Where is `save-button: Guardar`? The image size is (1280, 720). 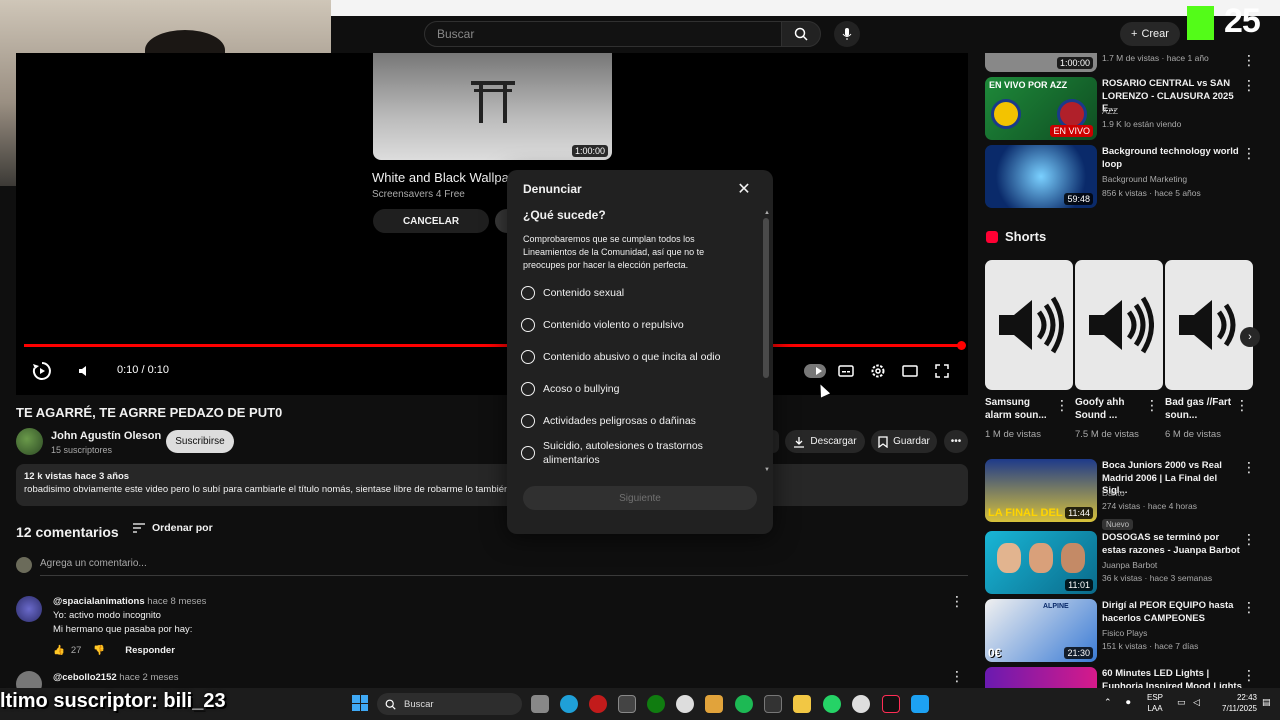 save-button: Guardar is located at coordinates (904, 441).